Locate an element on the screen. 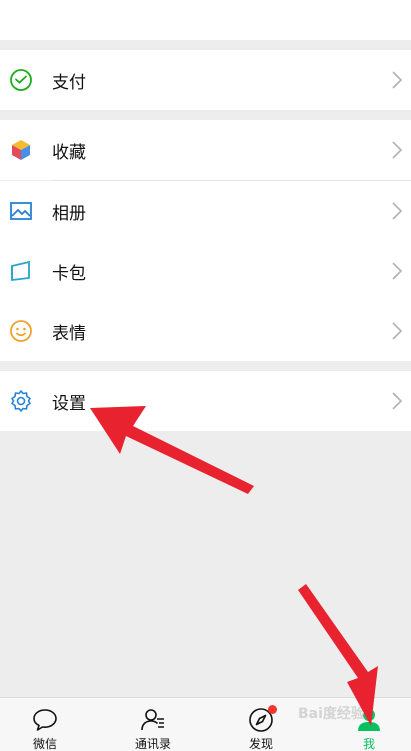  menu-item-stickers: 表情 is located at coordinates (205, 331).